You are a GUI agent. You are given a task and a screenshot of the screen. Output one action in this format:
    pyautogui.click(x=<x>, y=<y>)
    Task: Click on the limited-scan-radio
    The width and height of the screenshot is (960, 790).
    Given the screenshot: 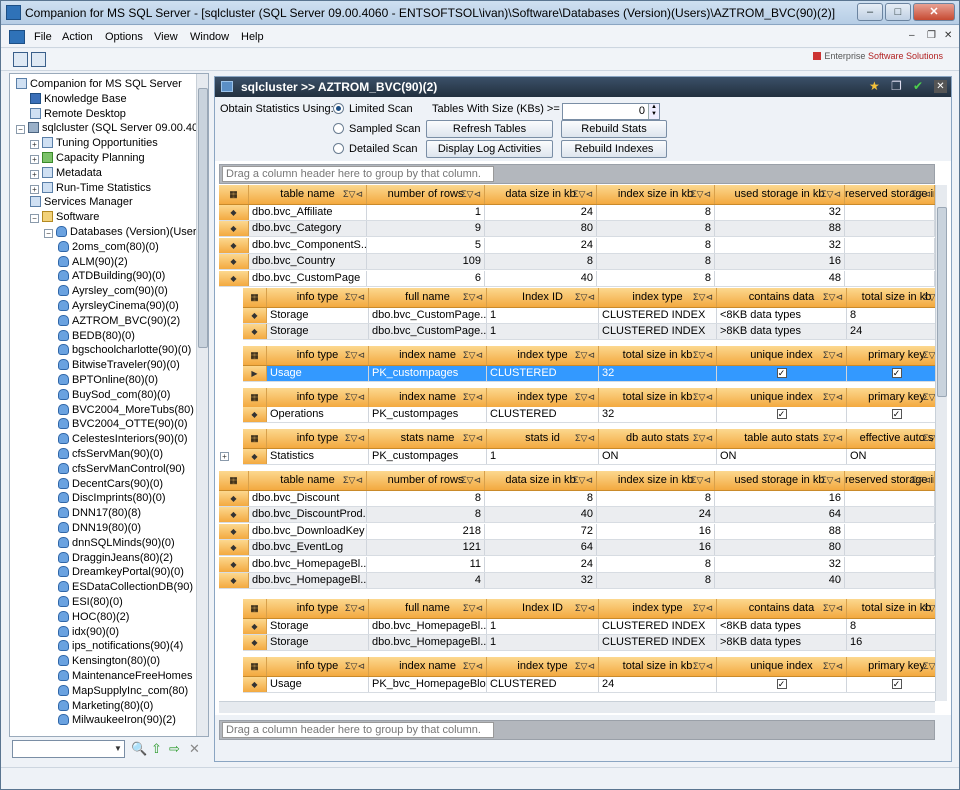 What is the action you would take?
    pyautogui.click(x=338, y=108)
    